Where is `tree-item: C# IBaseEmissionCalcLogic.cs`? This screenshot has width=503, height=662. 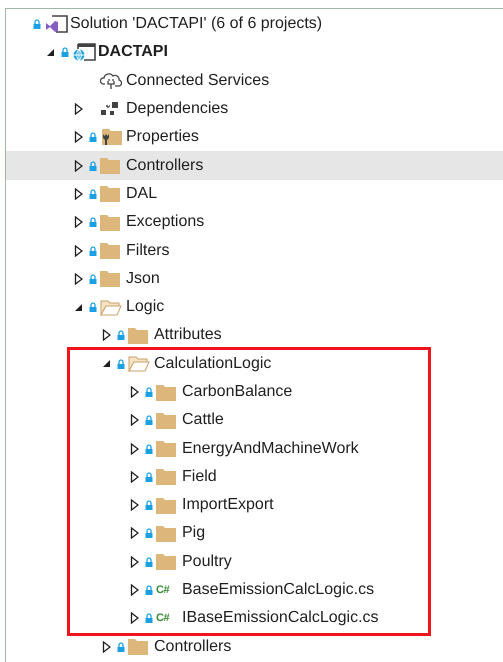 tree-item: C# IBaseEmissionCalcLogic.cs is located at coordinates (249, 618).